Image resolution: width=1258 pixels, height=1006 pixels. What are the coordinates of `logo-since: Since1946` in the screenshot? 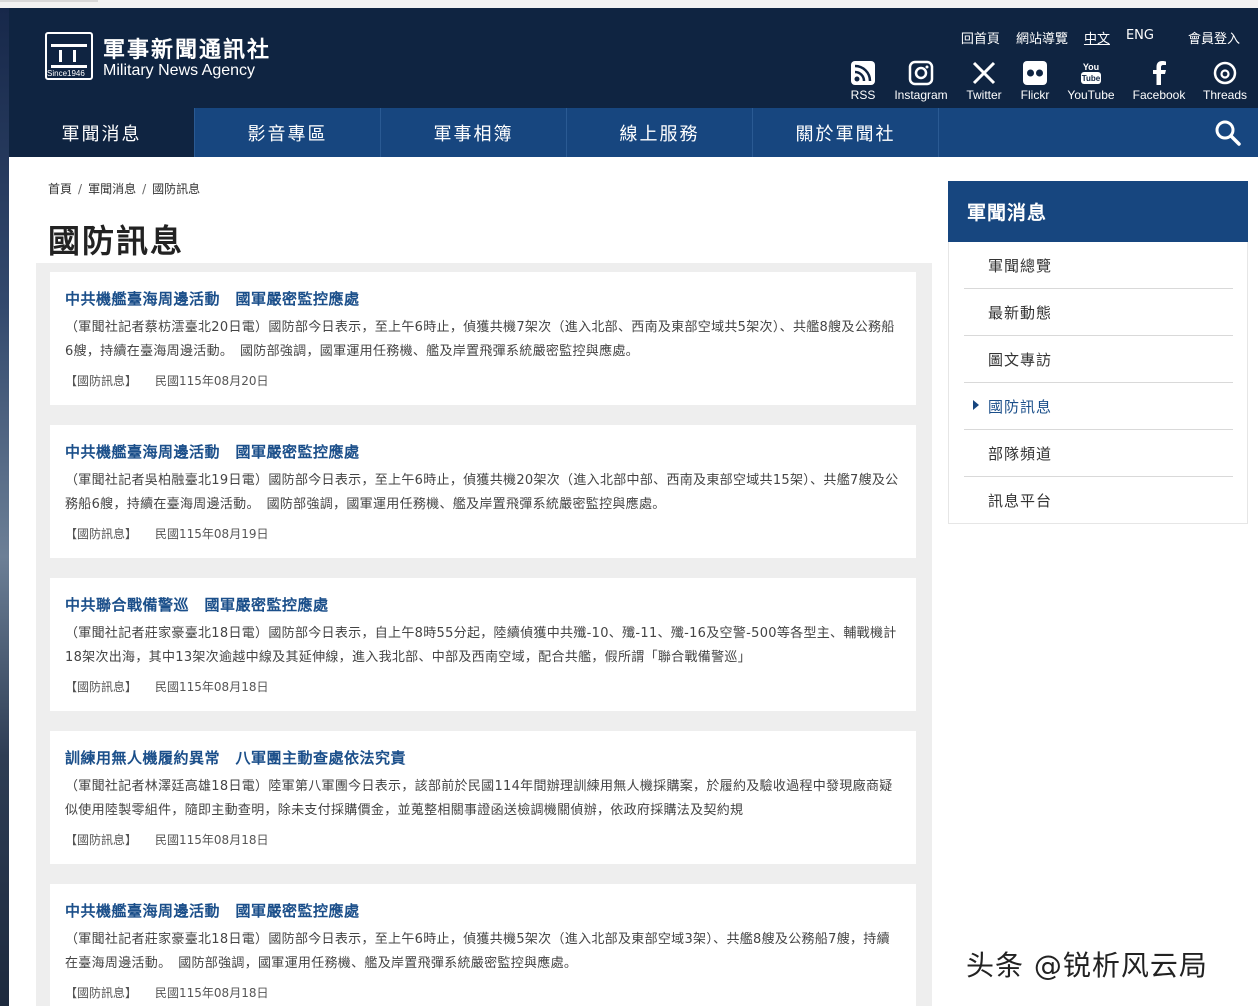 It's located at (66, 73).